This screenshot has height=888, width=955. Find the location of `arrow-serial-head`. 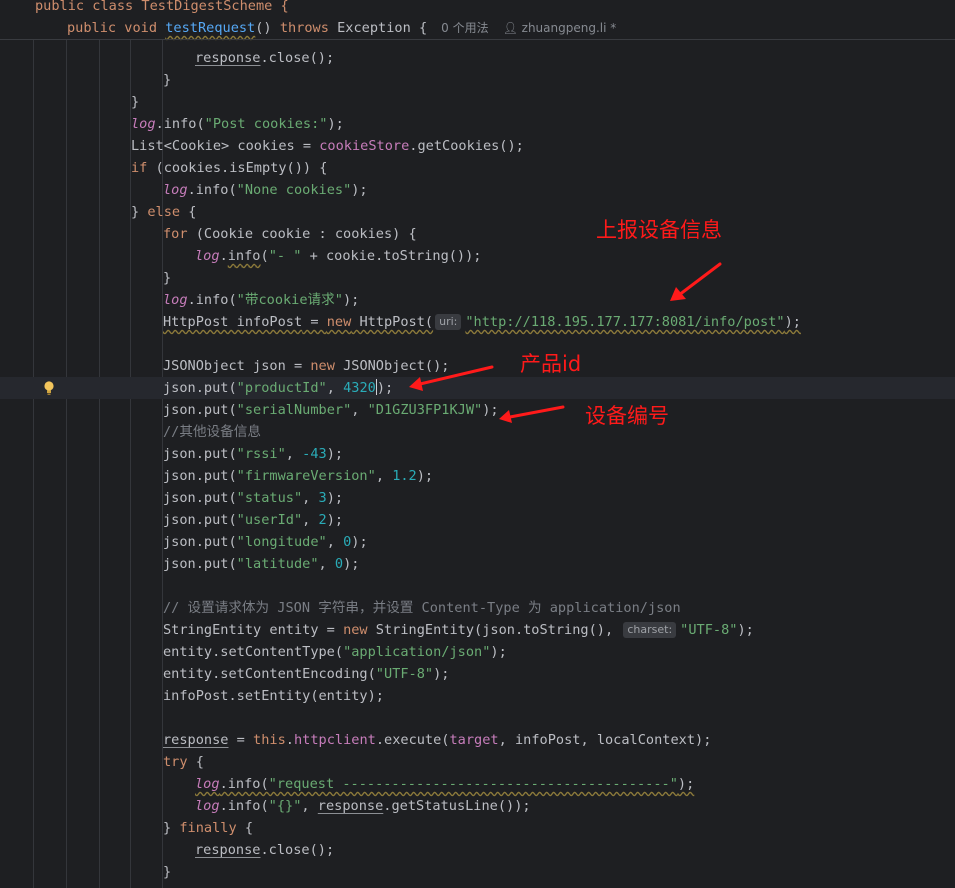

arrow-serial-head is located at coordinates (505, 416).